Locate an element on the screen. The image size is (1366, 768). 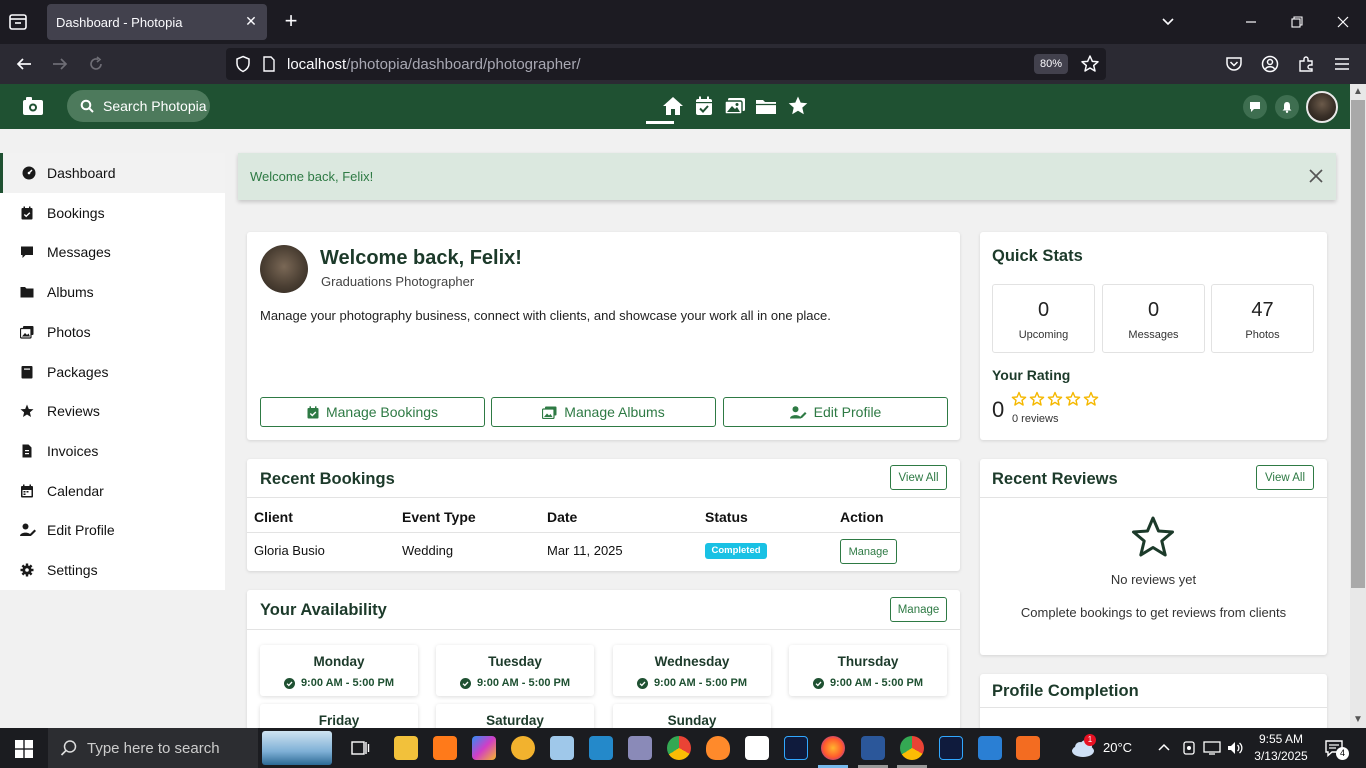
sidebar-item-calendar: Calendar is located at coordinates (112, 491).